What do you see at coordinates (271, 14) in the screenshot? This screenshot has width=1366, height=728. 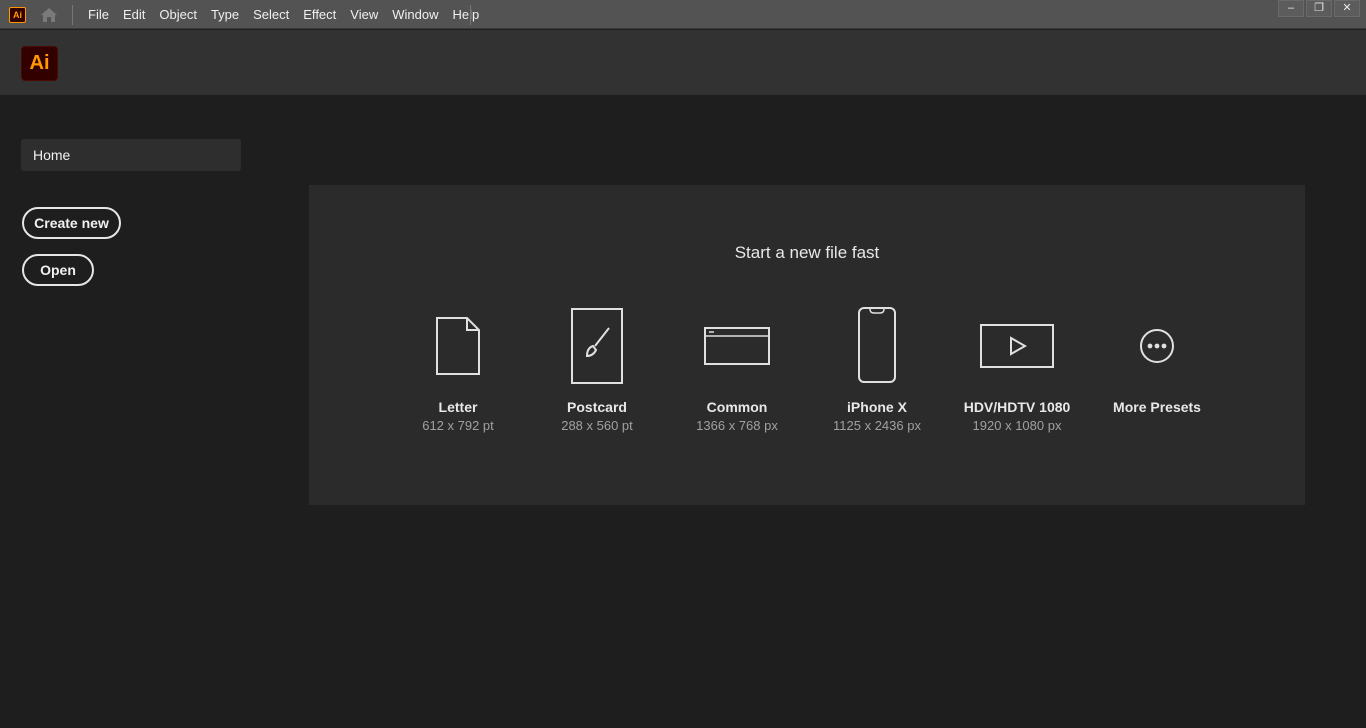 I see `menu-select: Select` at bounding box center [271, 14].